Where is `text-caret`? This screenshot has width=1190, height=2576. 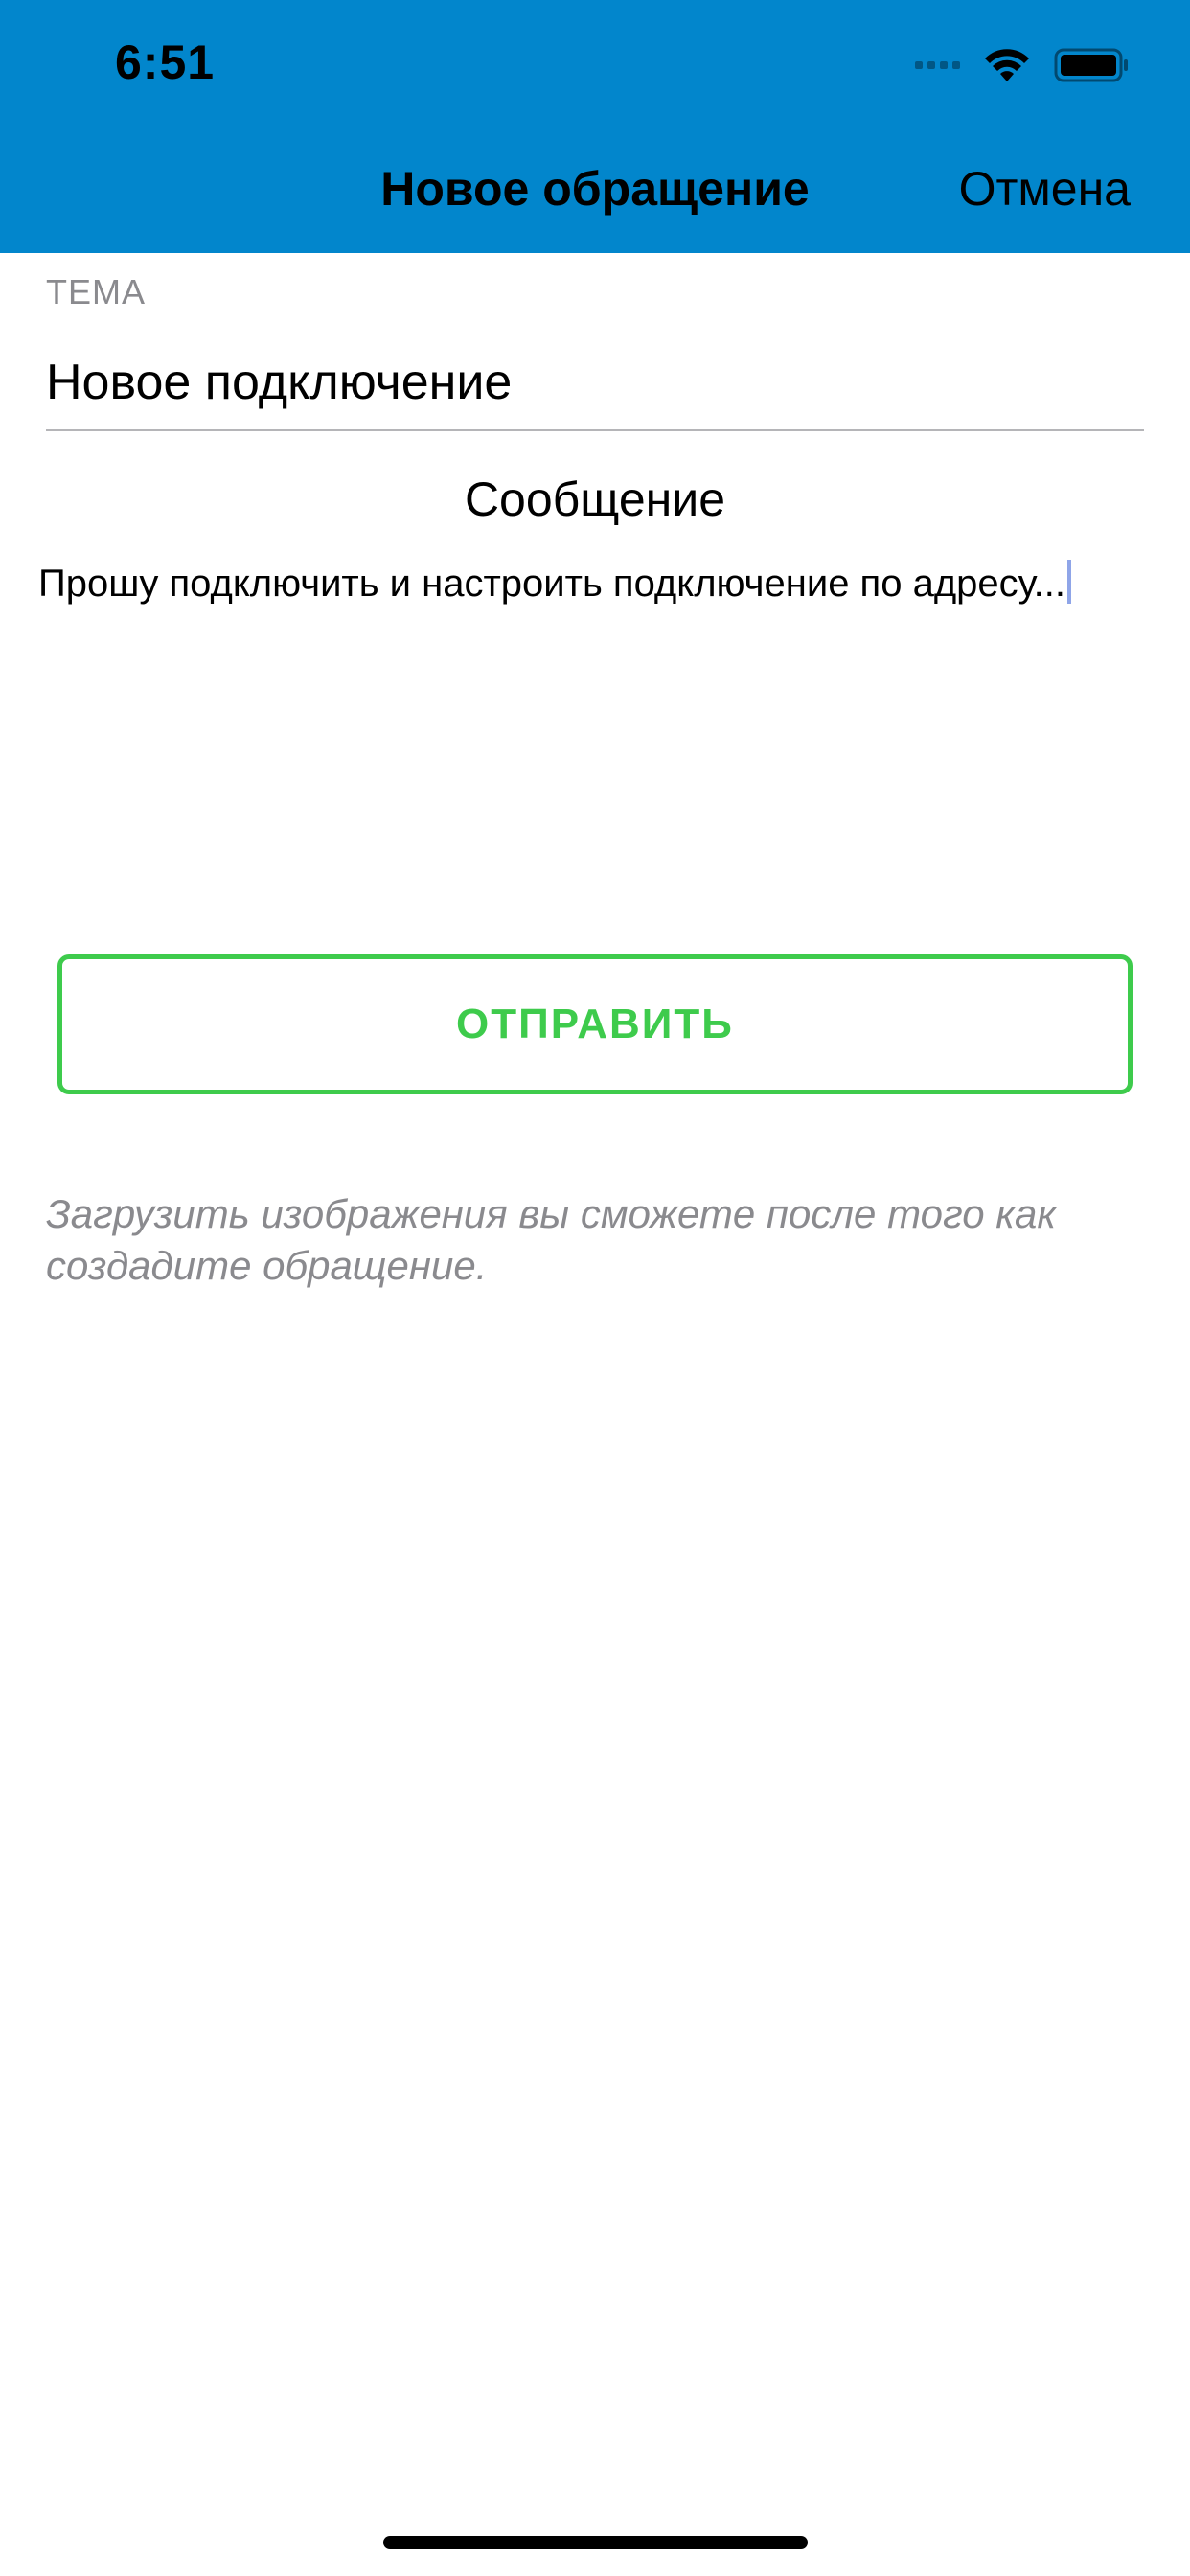
text-caret is located at coordinates (1069, 582).